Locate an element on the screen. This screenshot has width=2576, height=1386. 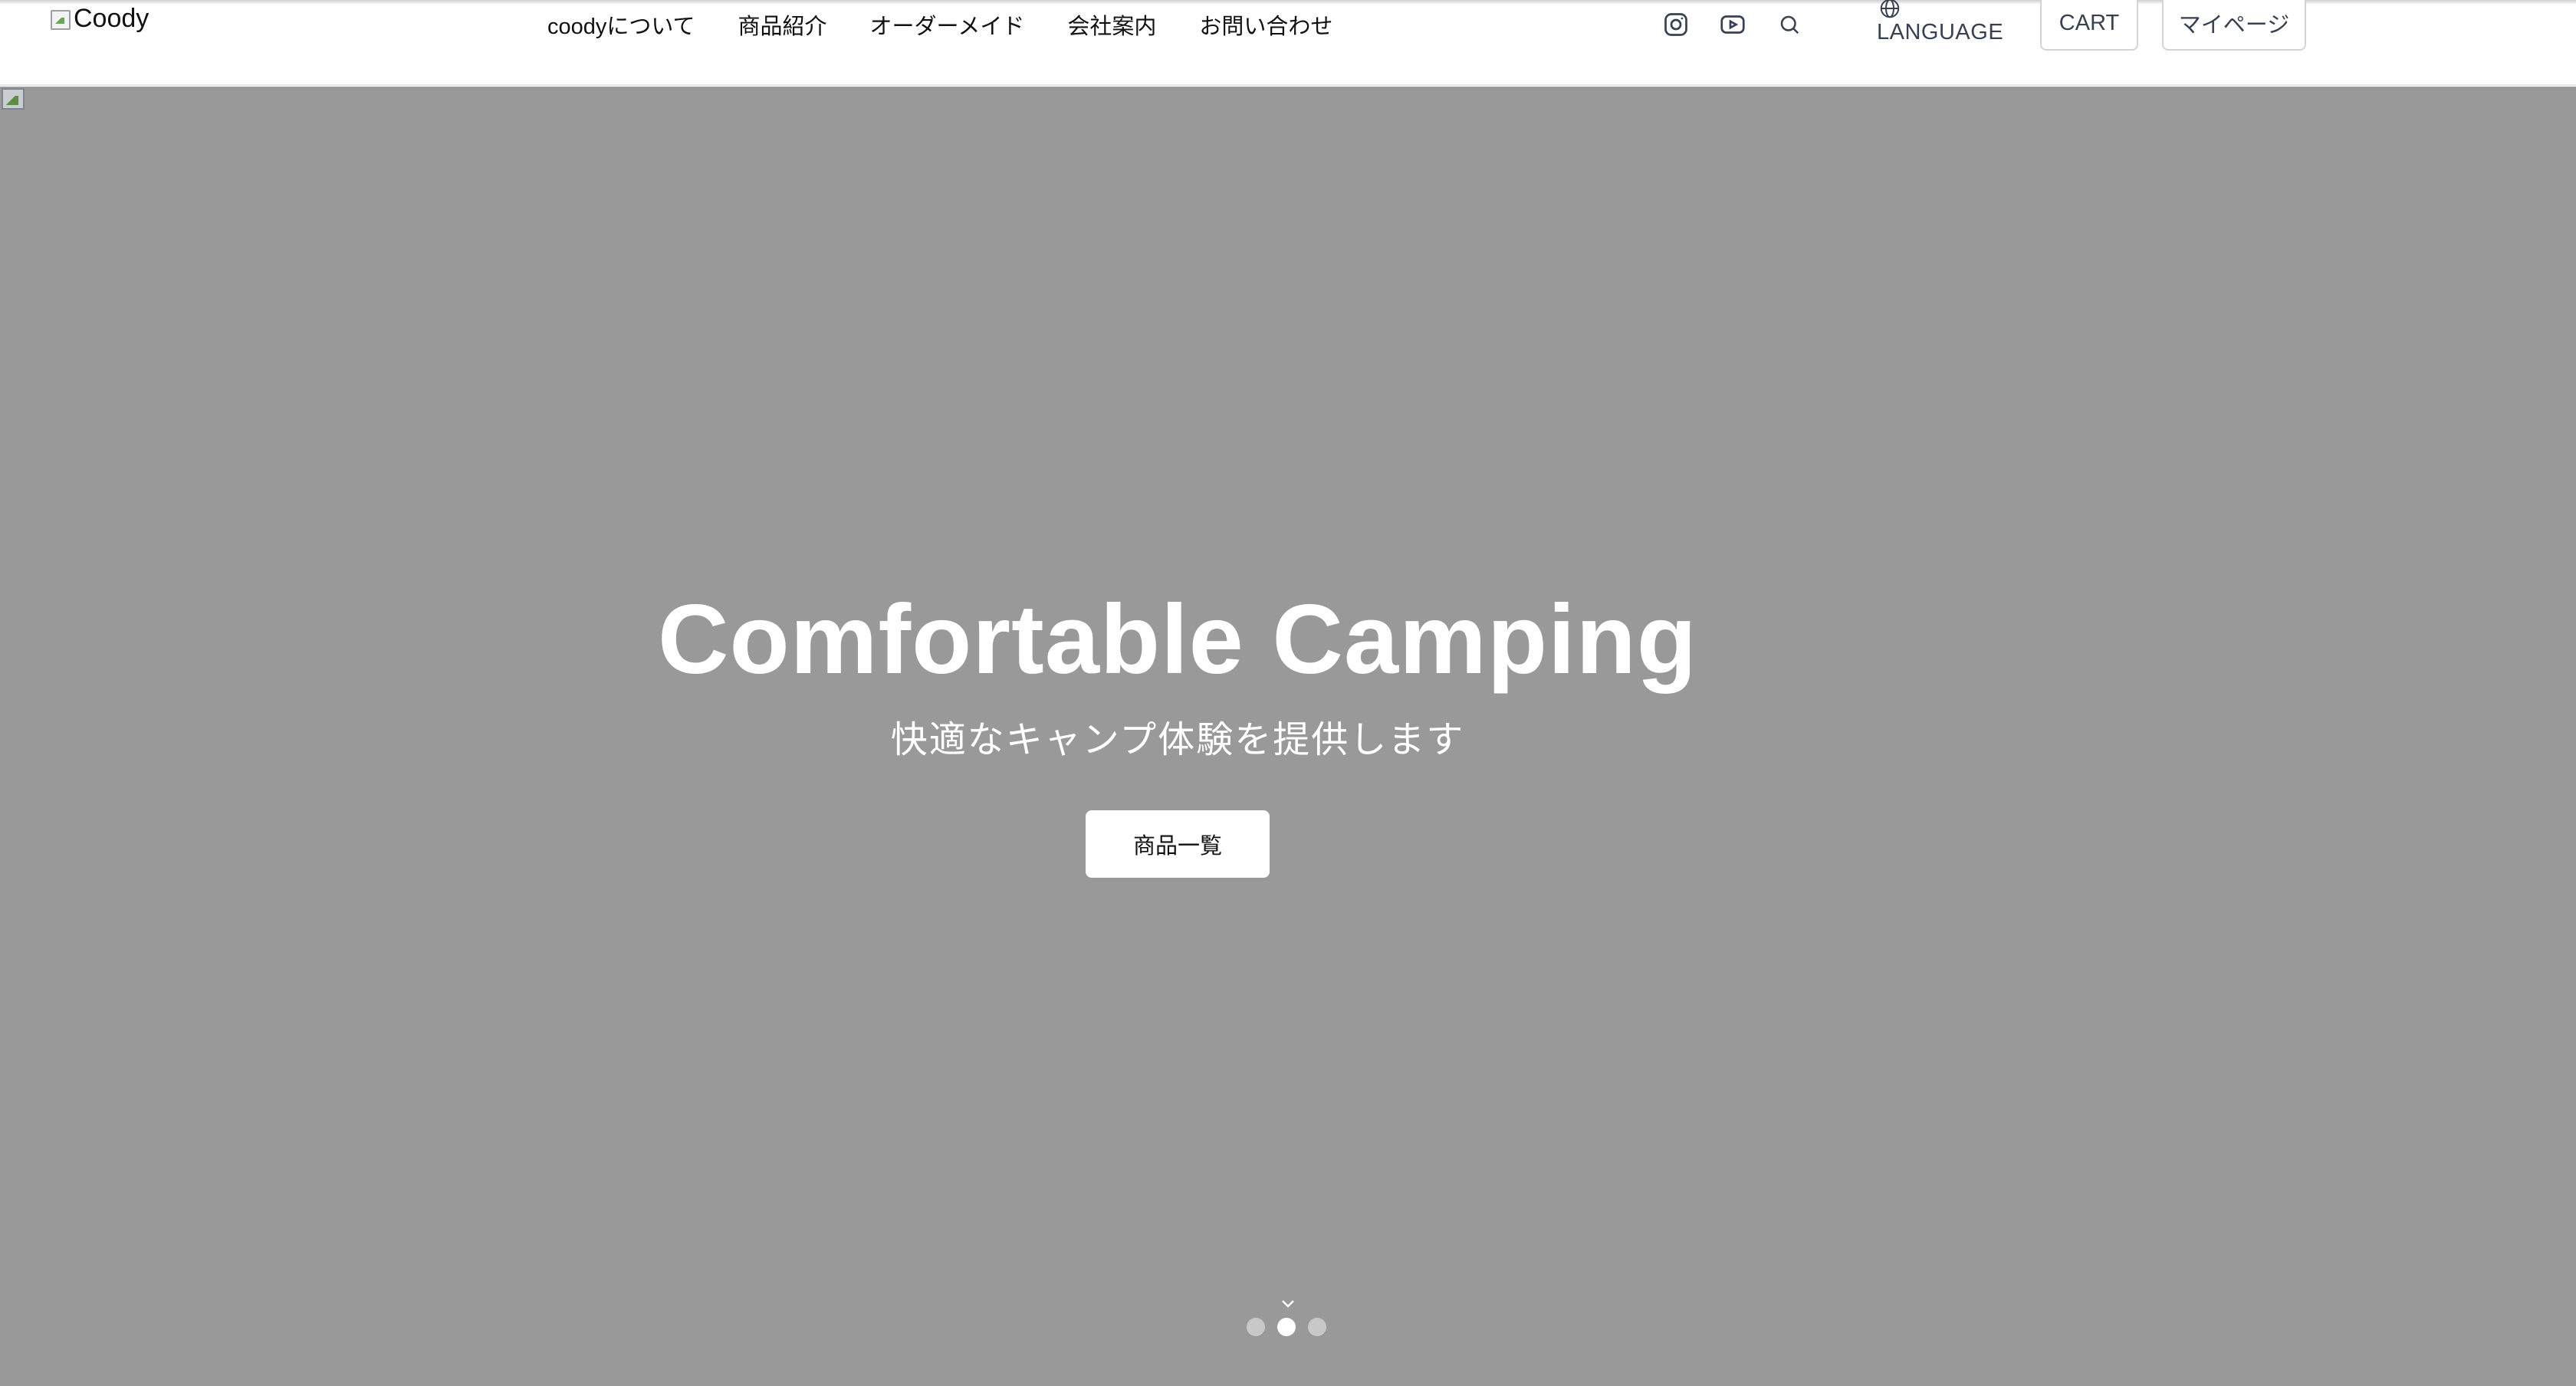
language-selector: LANGUAGE is located at coordinates (1942, 25).